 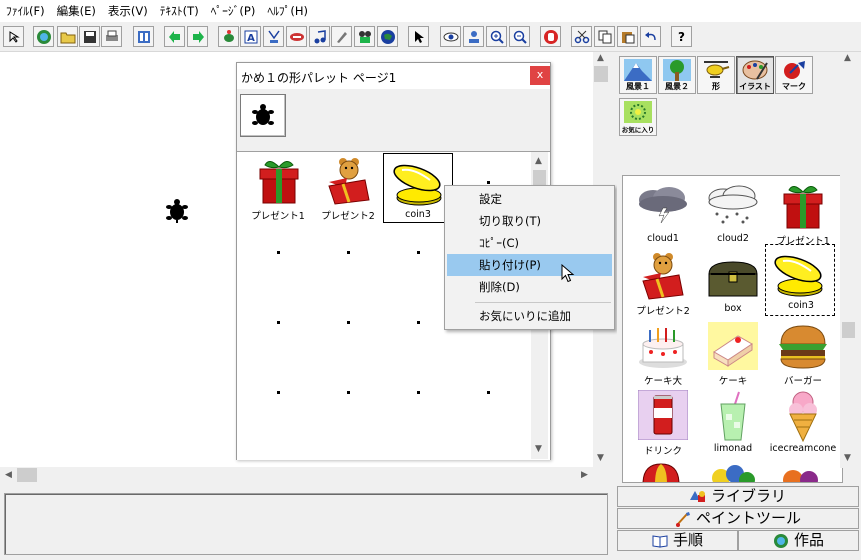 What do you see at coordinates (687, 540) in the screenshot?
I see `procedure-button-label: 手順` at bounding box center [687, 540].